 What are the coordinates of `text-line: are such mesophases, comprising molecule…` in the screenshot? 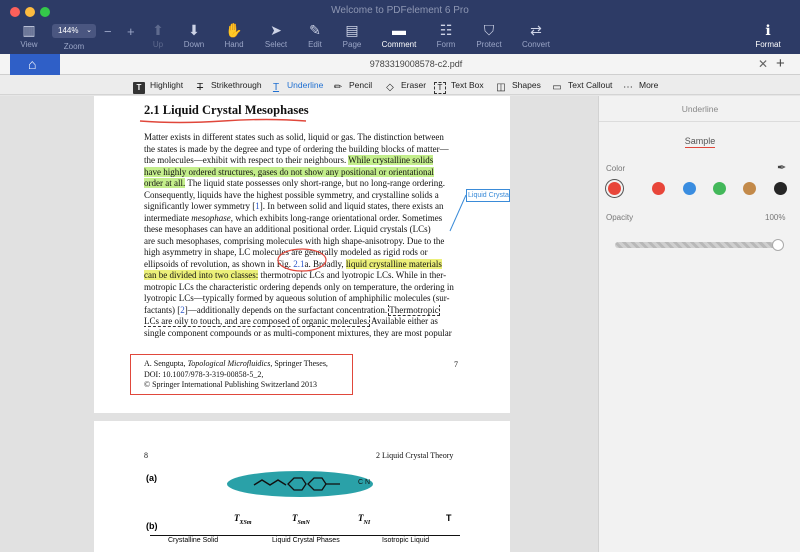 It's located at (294, 240).